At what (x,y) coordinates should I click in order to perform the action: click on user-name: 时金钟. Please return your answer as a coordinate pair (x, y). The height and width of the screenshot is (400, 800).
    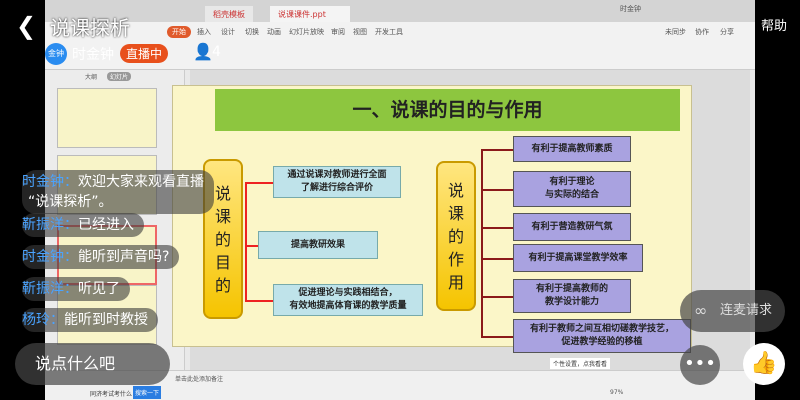
    Looking at the image, I should click on (630, 9).